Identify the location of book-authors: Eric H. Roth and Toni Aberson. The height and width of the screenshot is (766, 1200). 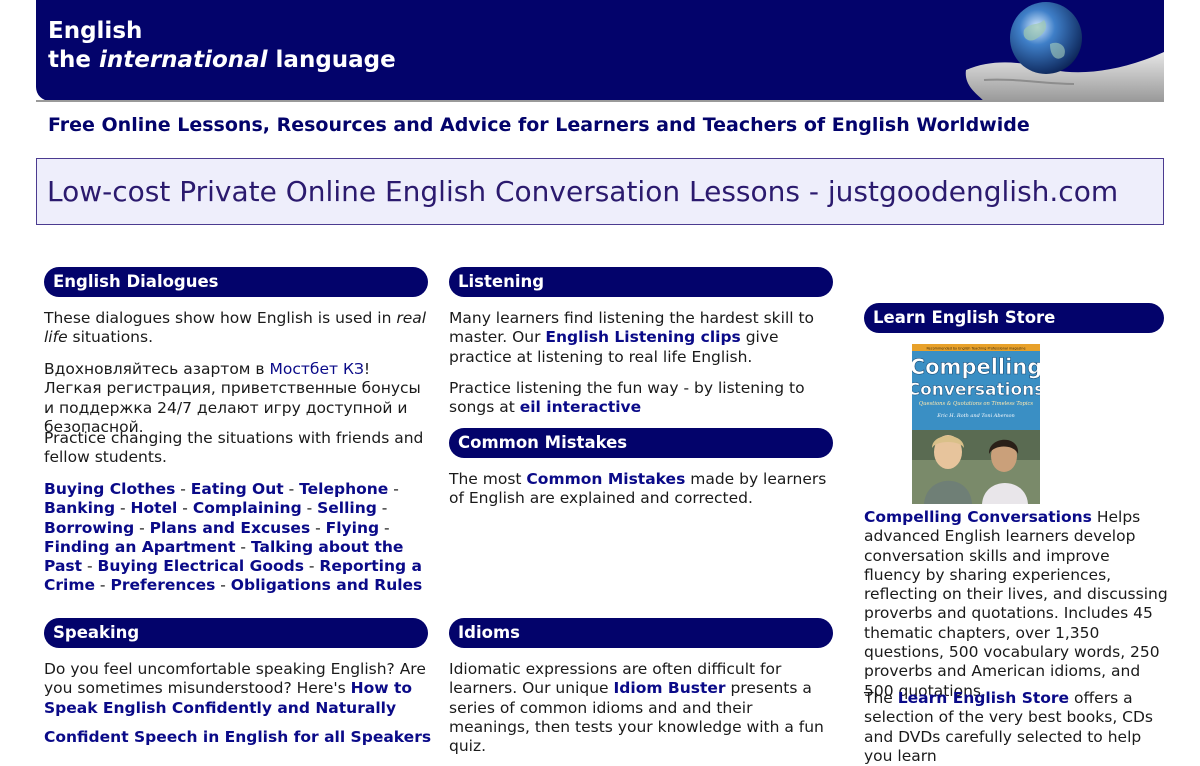
(975, 416).